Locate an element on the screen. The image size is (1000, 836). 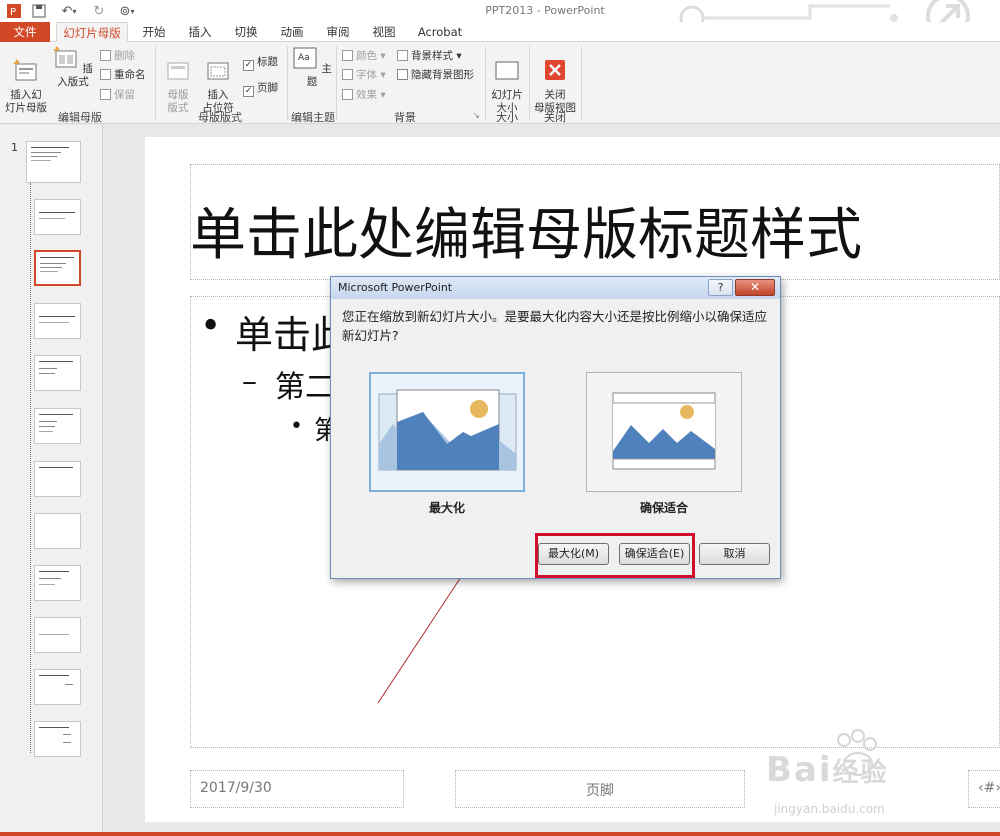
group-label-size: 大小 is located at coordinates (507, 117).